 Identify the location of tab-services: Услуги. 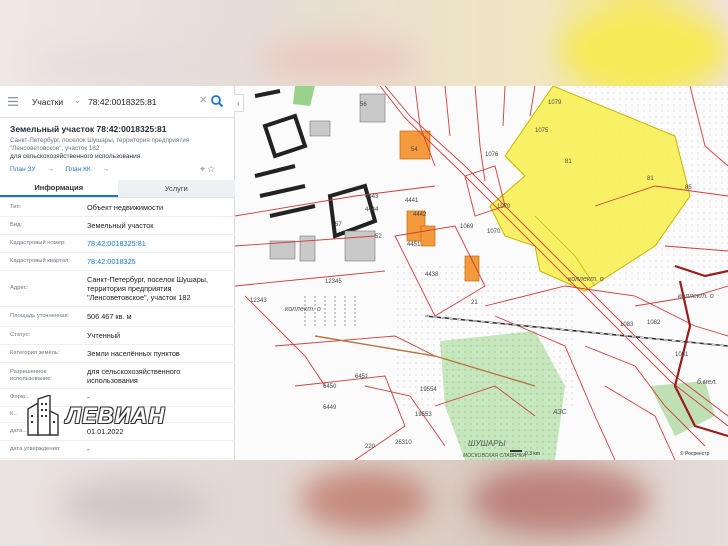
(176, 188).